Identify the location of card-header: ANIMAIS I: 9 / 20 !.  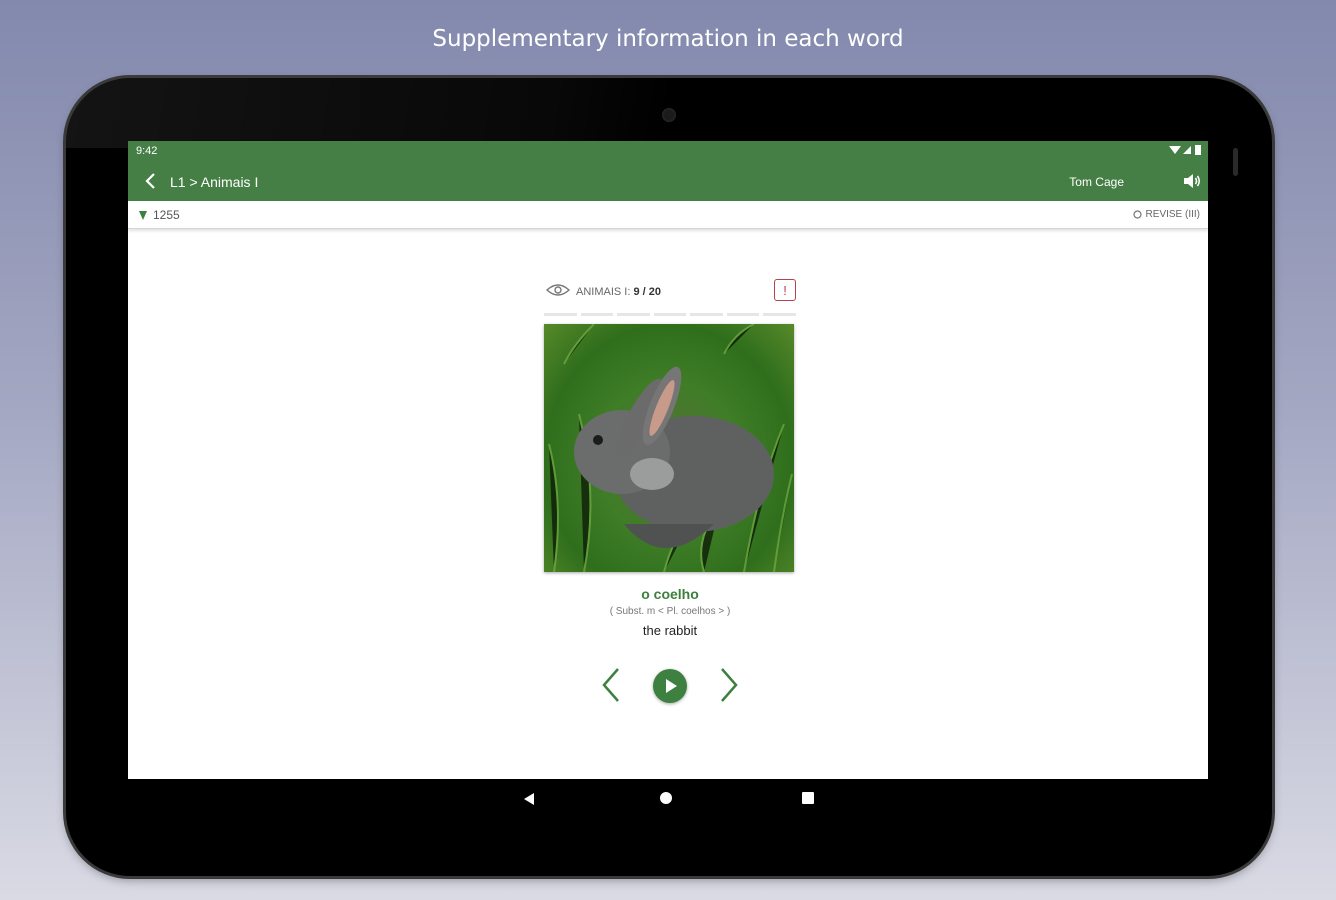
(670, 292).